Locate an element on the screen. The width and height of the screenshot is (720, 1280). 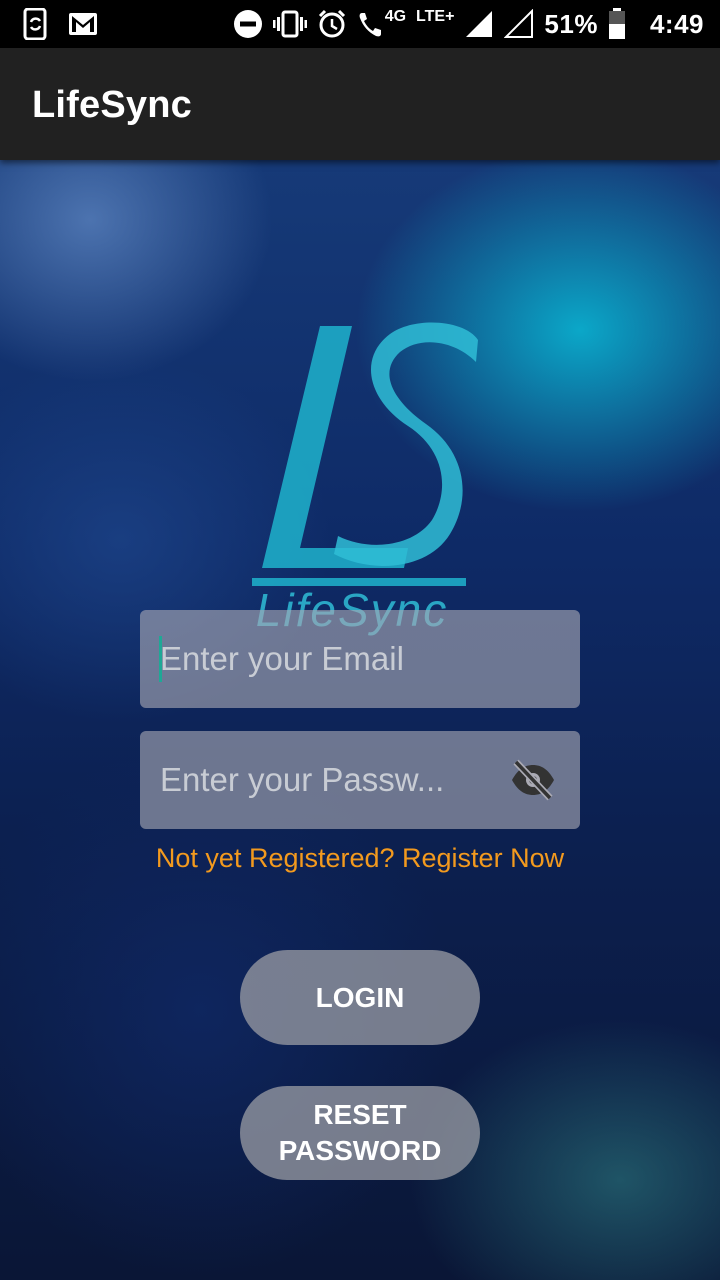
lte-label: LTE+ is located at coordinates (435, 16).